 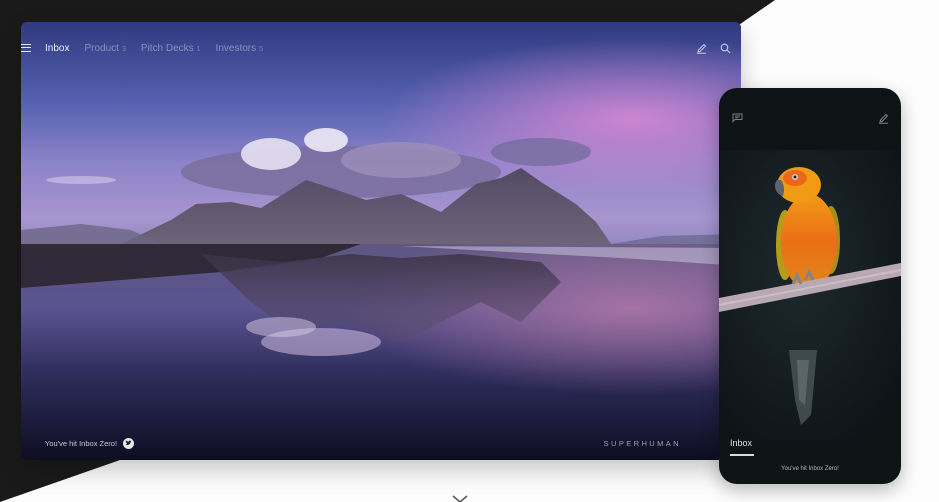 I want to click on top-navigation-bar: Inbox Product 3 Pitch Decks 1 Investors 5, so click(x=381, y=48).